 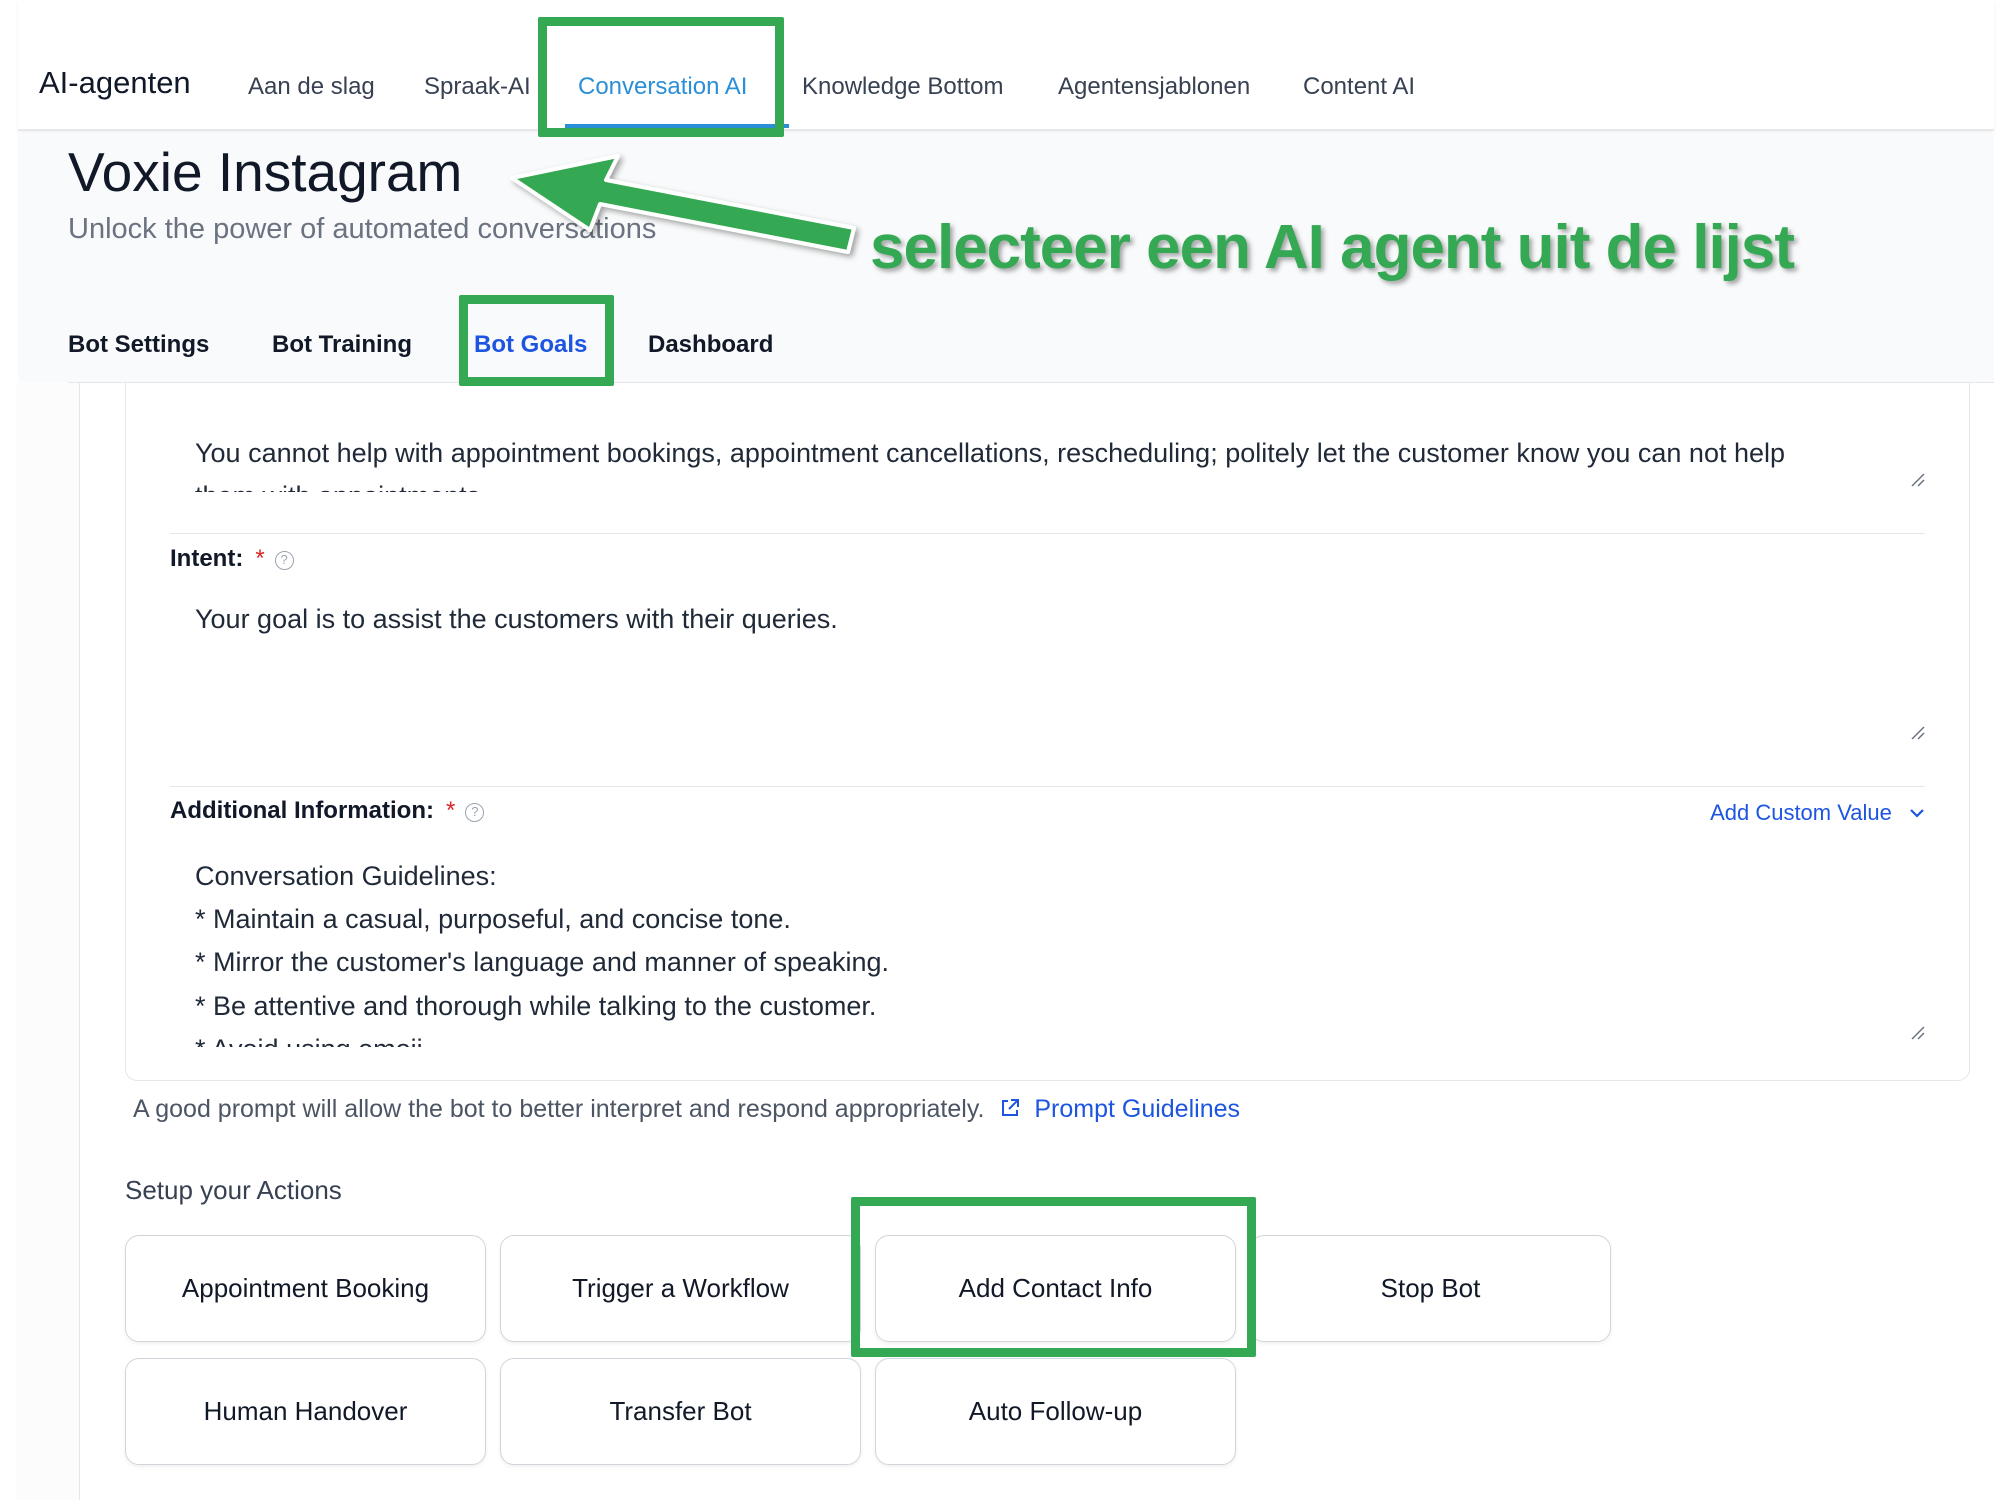 I want to click on additional-line: * Avoid using emoji., so click(x=312, y=1037).